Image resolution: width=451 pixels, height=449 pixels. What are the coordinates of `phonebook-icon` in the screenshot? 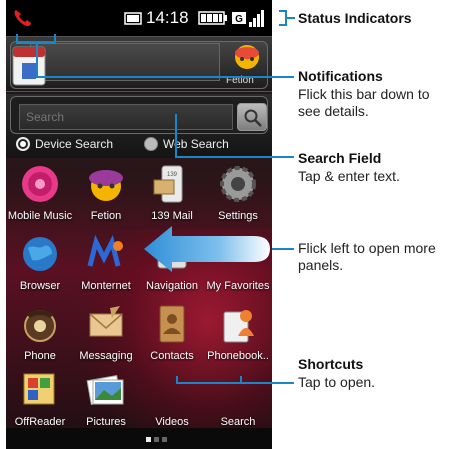 It's located at (238, 326).